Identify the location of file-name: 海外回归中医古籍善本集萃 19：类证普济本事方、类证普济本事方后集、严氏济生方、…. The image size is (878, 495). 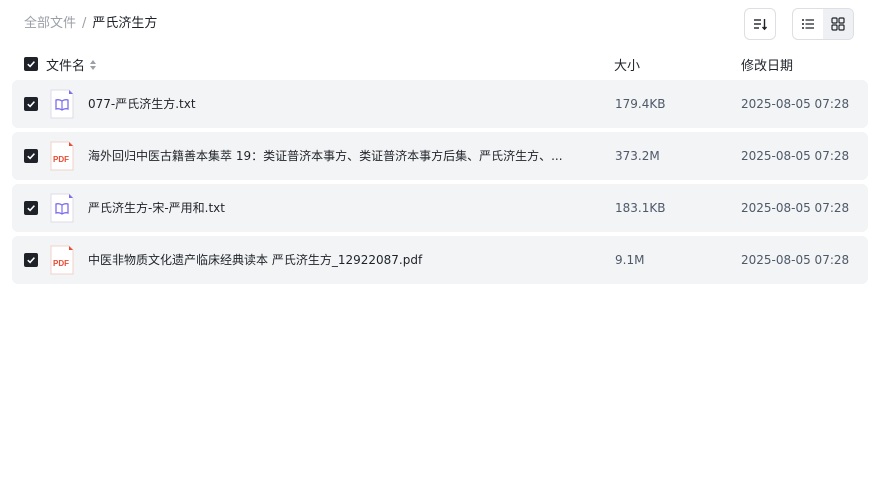
(328, 156).